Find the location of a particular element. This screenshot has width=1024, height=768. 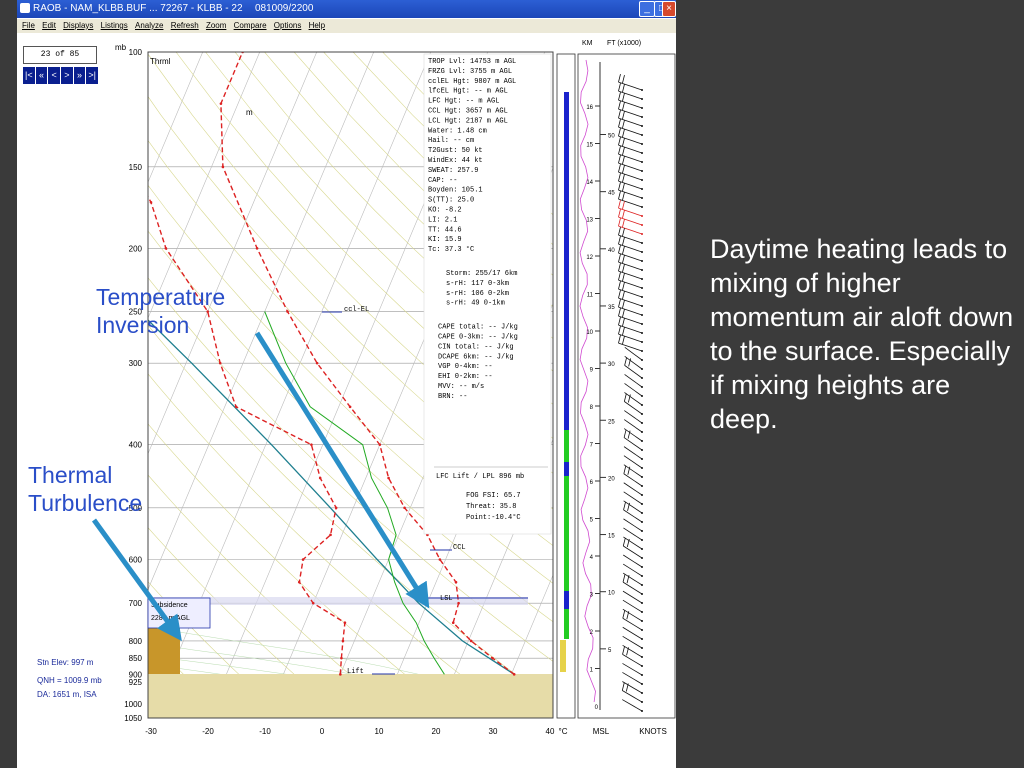

param-line: LCL Hgt: 2187 m AGL is located at coordinates (468, 121).